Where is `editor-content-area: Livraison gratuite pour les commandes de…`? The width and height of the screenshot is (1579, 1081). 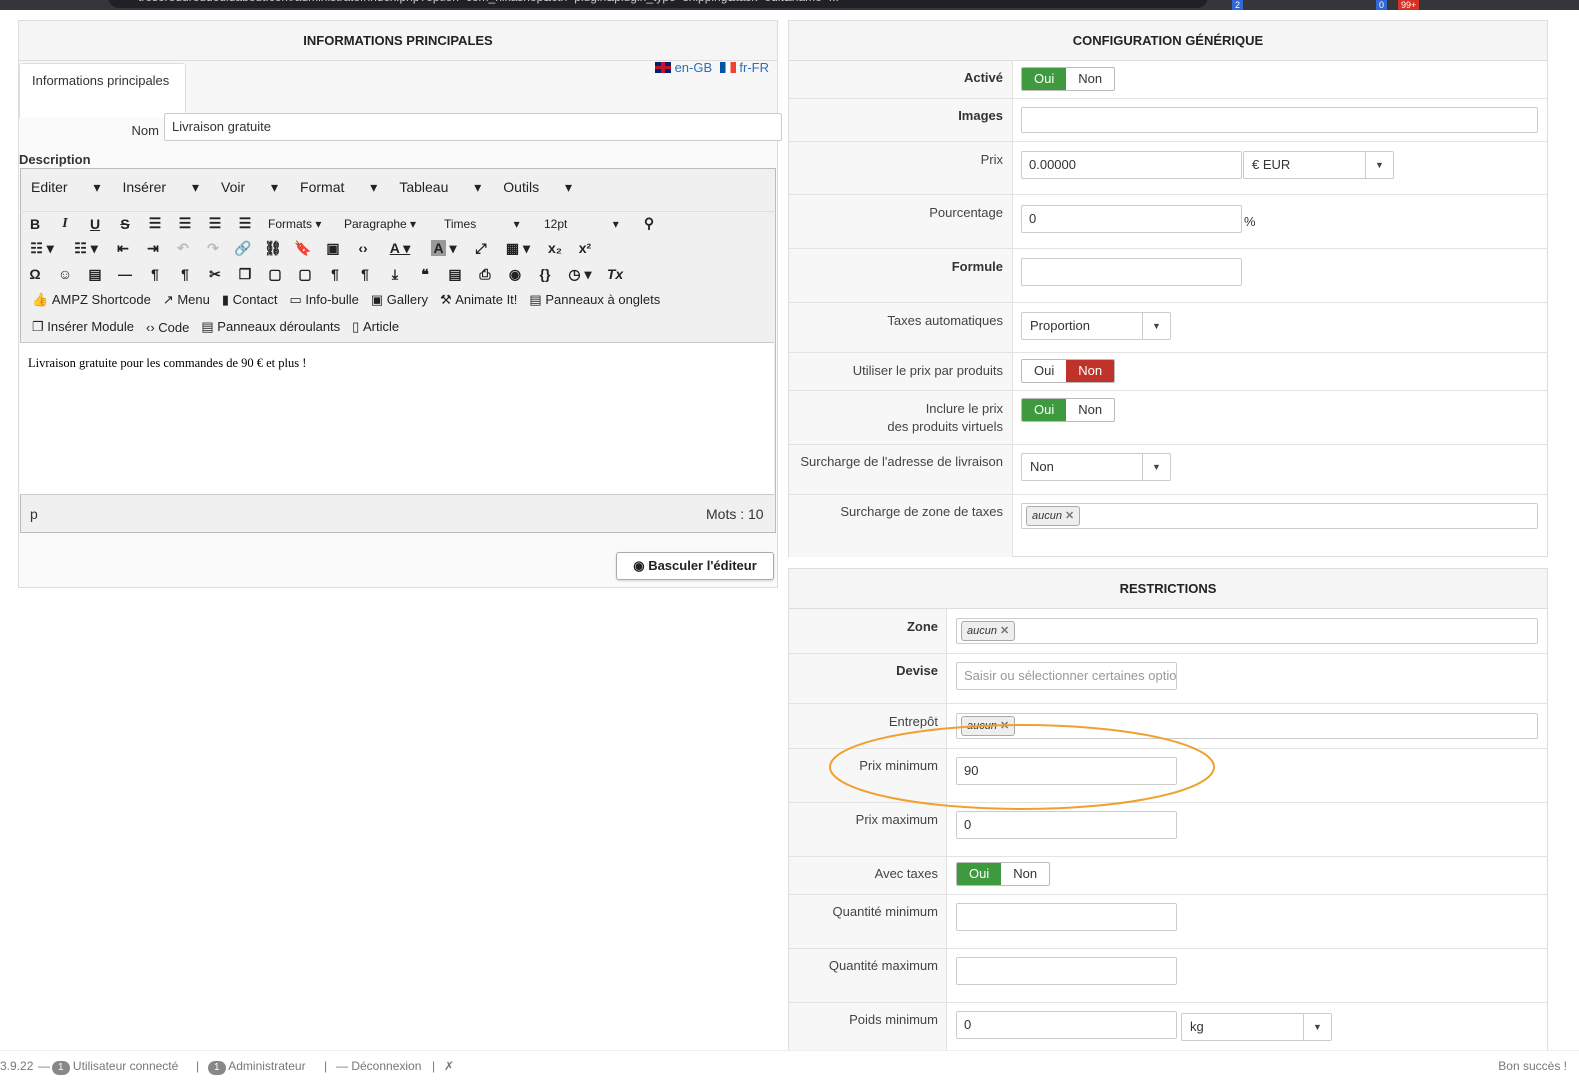
editor-content-area: Livraison gratuite pour les commandes de… is located at coordinates (397, 418).